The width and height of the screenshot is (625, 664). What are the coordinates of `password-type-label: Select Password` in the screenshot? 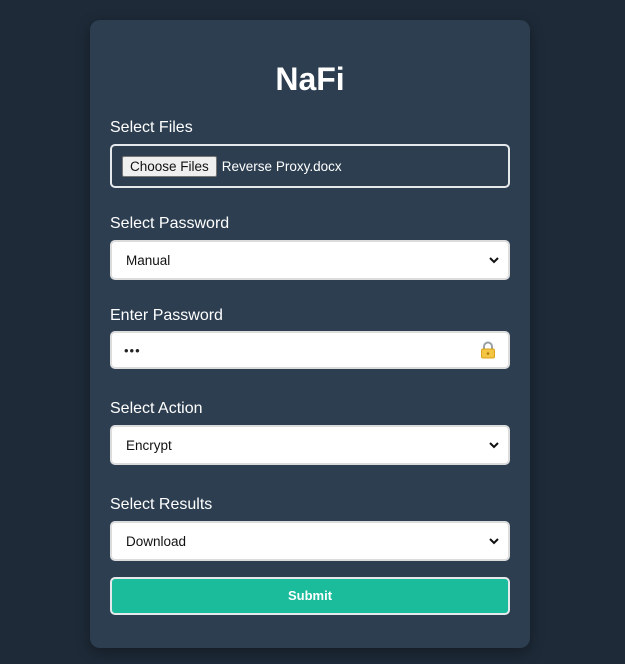 It's located at (170, 223).